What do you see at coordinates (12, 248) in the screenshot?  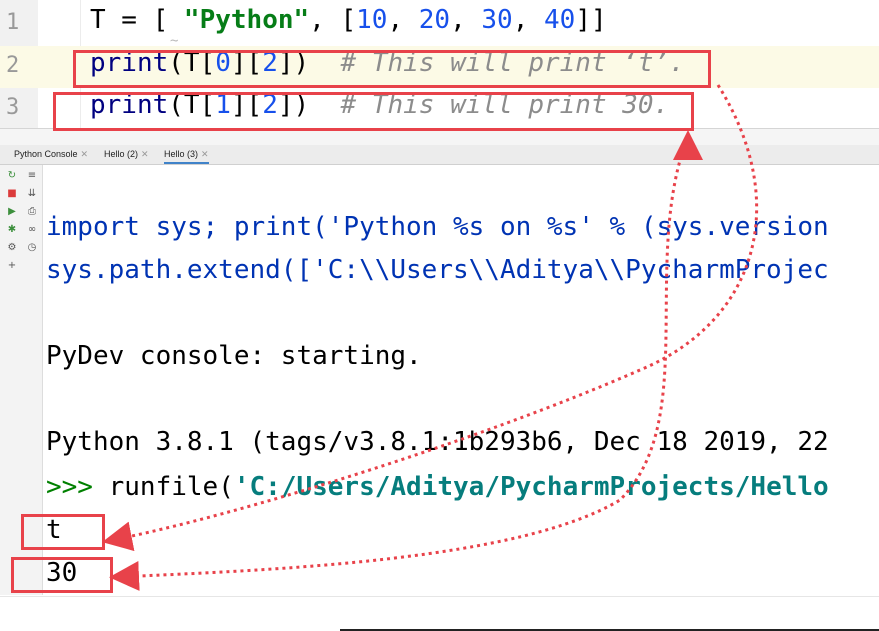 I see `settings-gear-icon: ⚙` at bounding box center [12, 248].